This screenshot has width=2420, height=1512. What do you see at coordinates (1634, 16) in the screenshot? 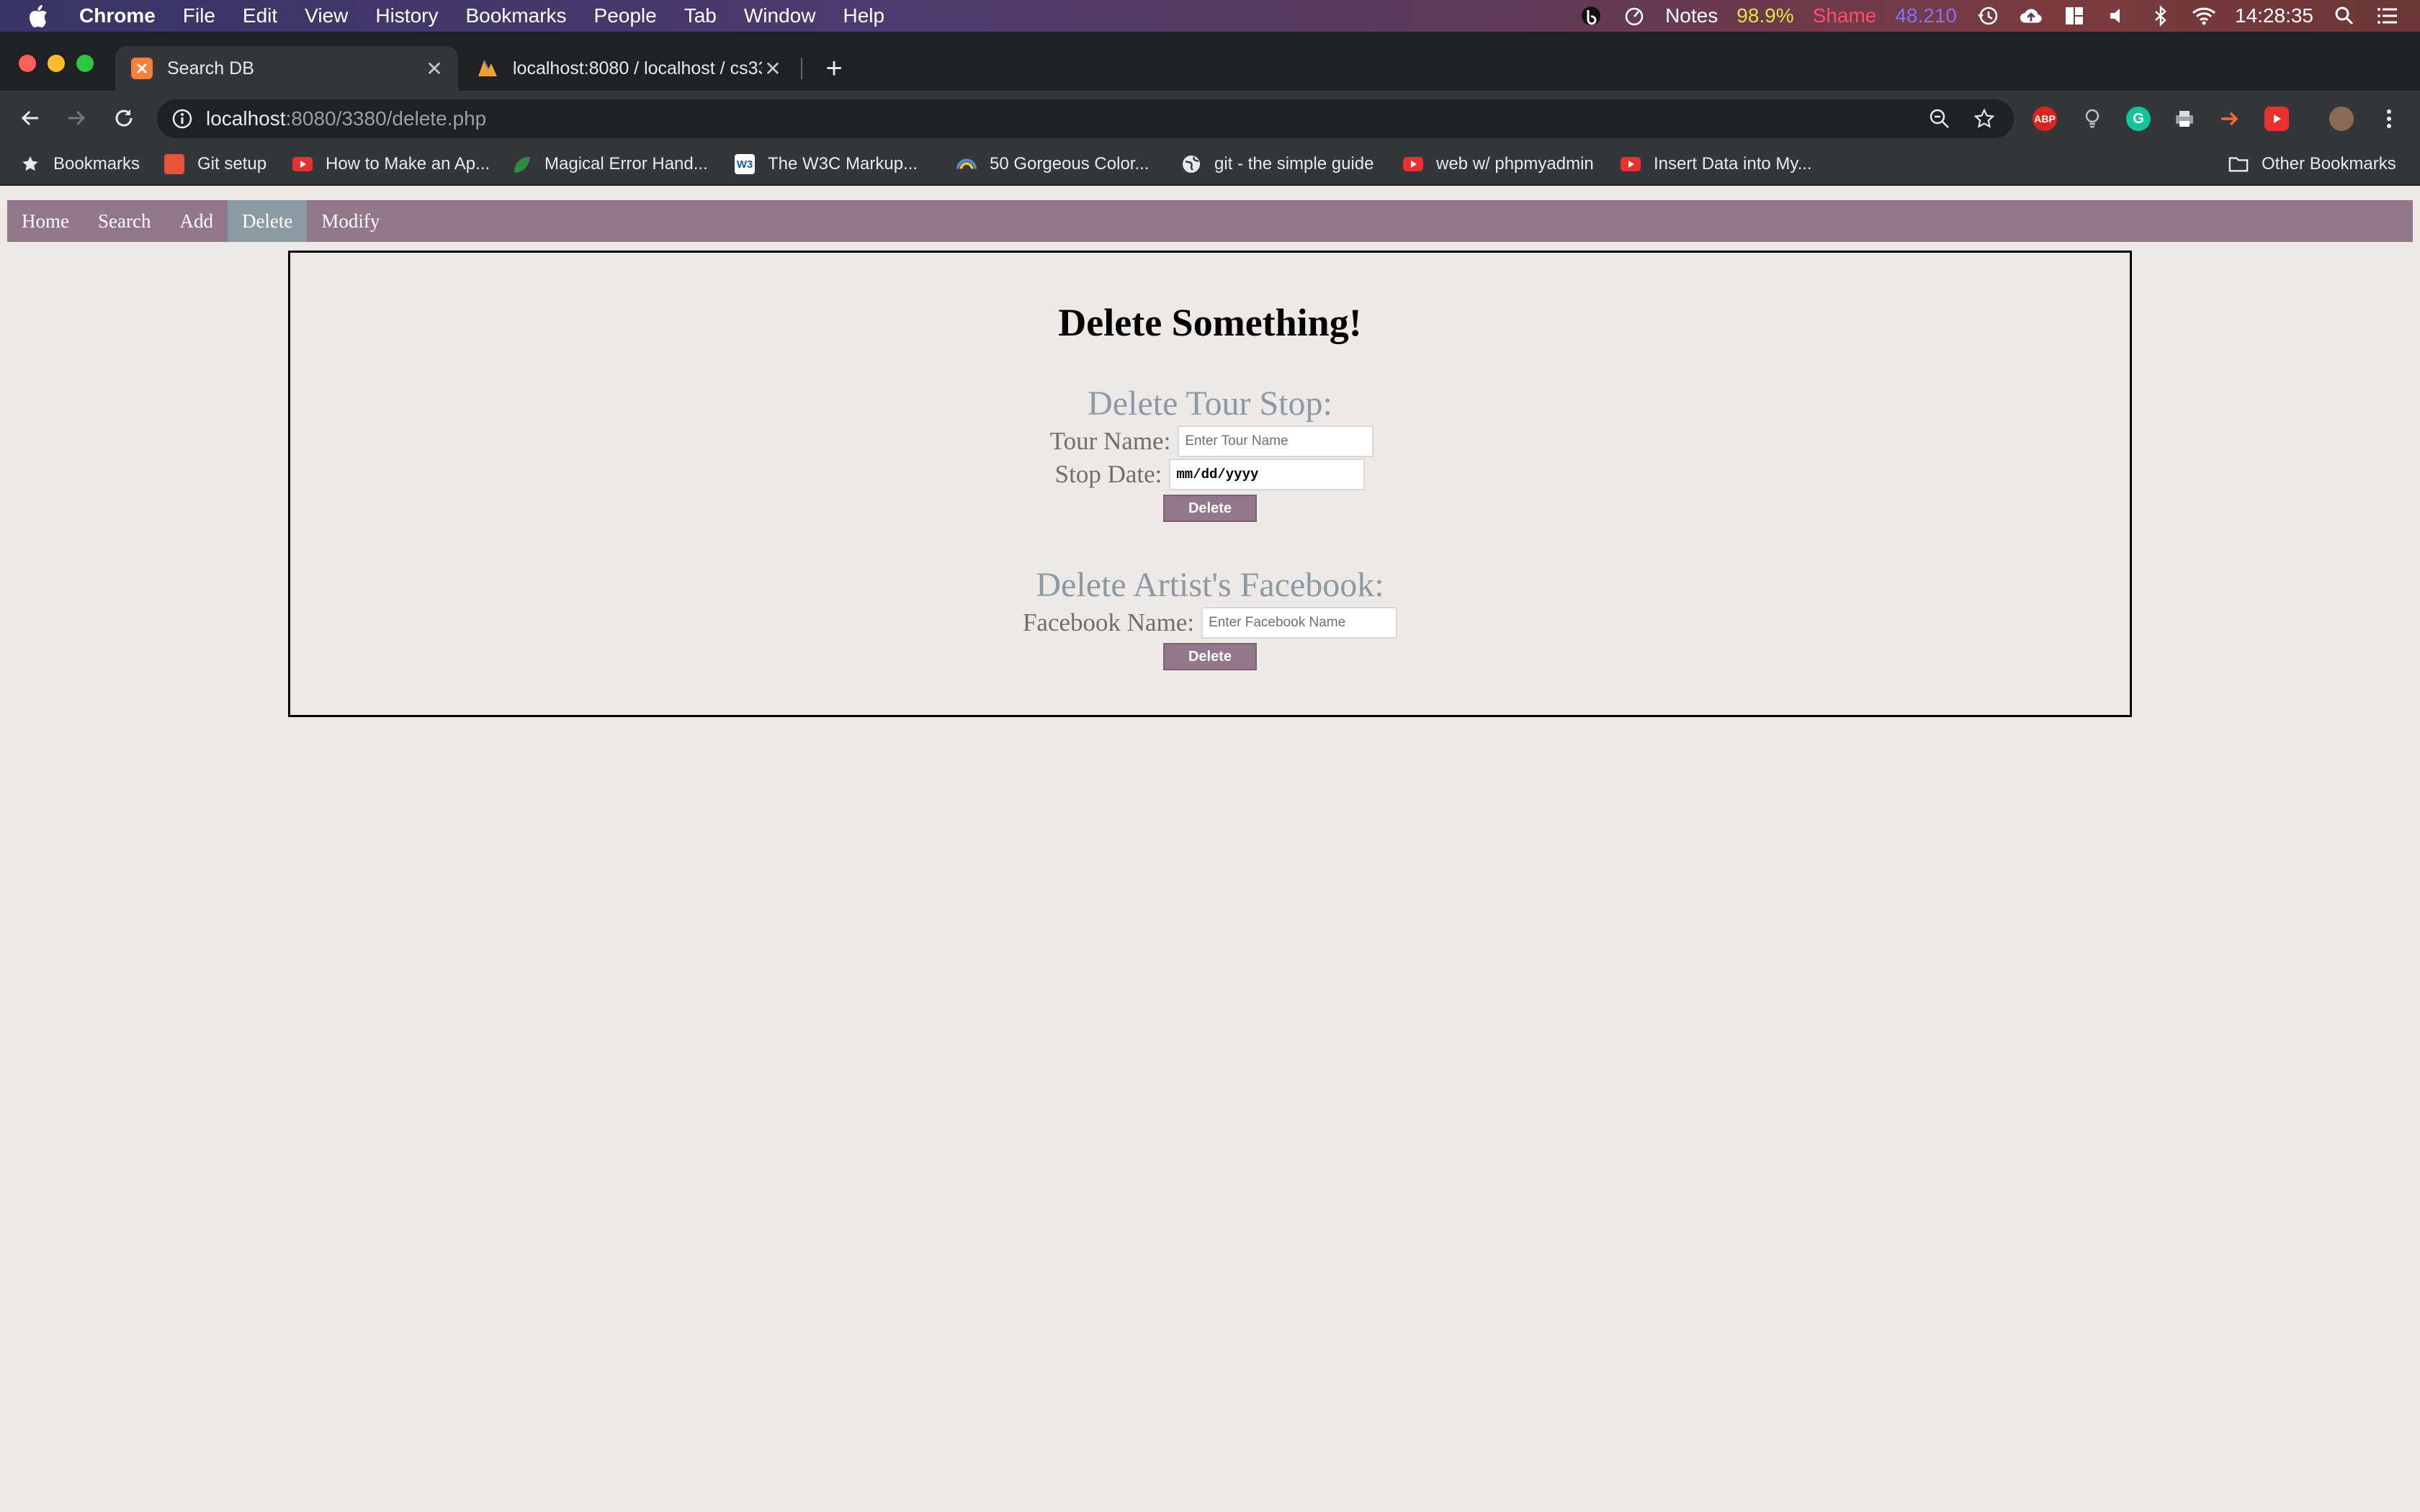
I see `speedometer-icon` at bounding box center [1634, 16].